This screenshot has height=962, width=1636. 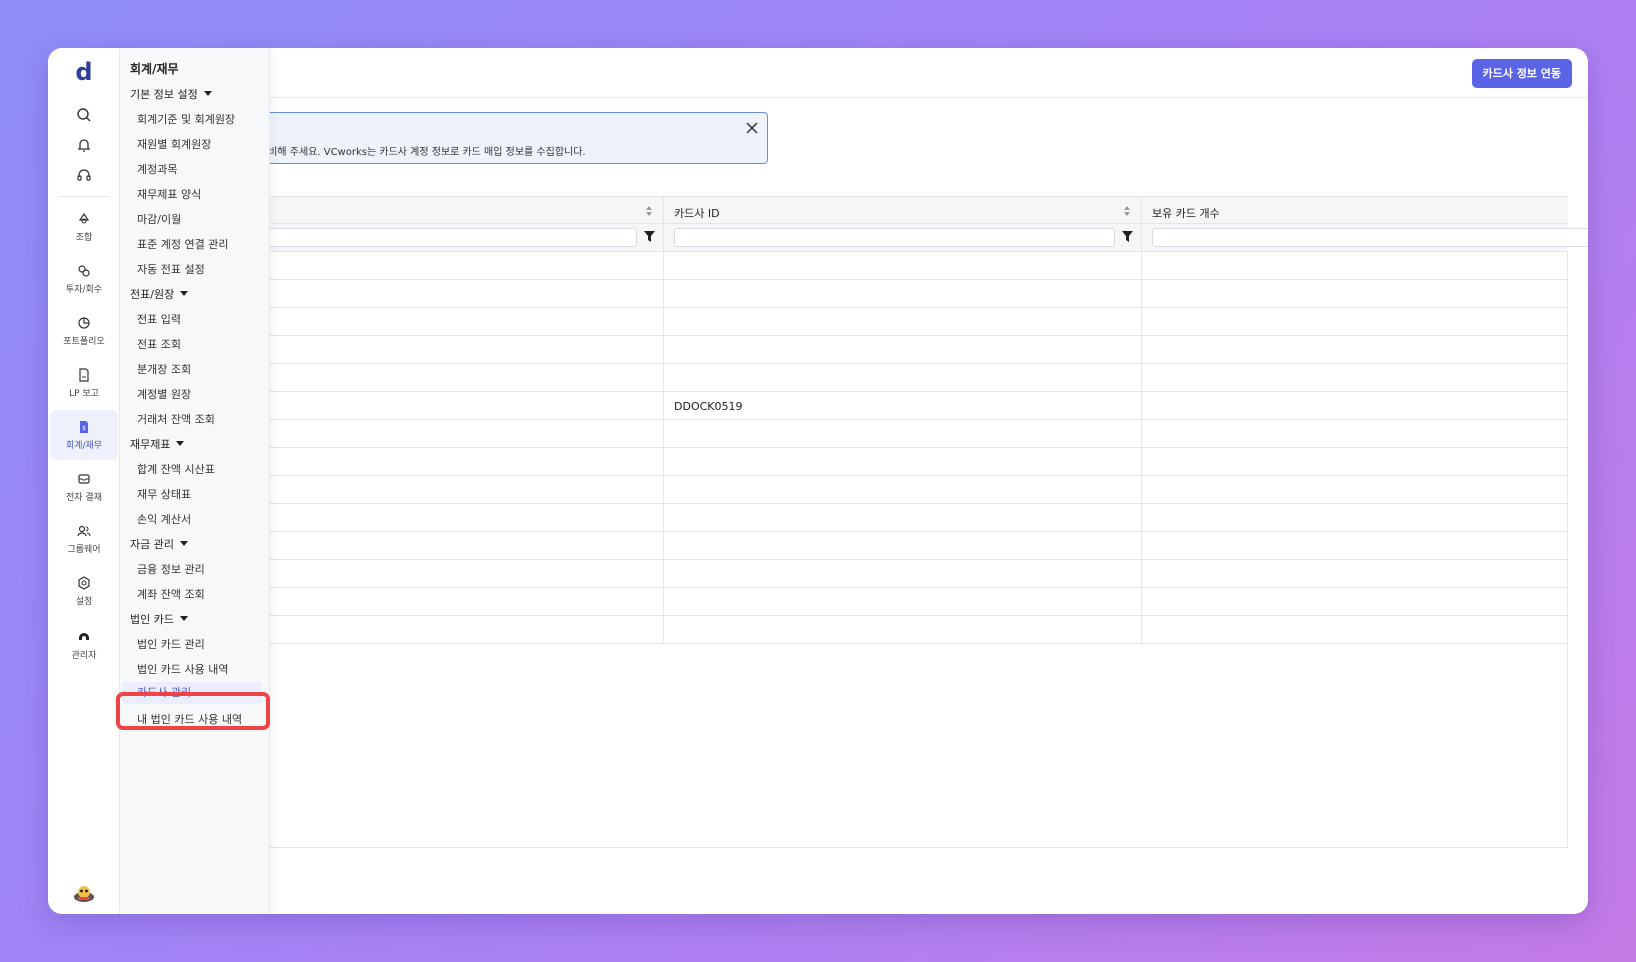 What do you see at coordinates (84, 331) in the screenshot?
I see `rail-item-portfolio: 포트폴리오` at bounding box center [84, 331].